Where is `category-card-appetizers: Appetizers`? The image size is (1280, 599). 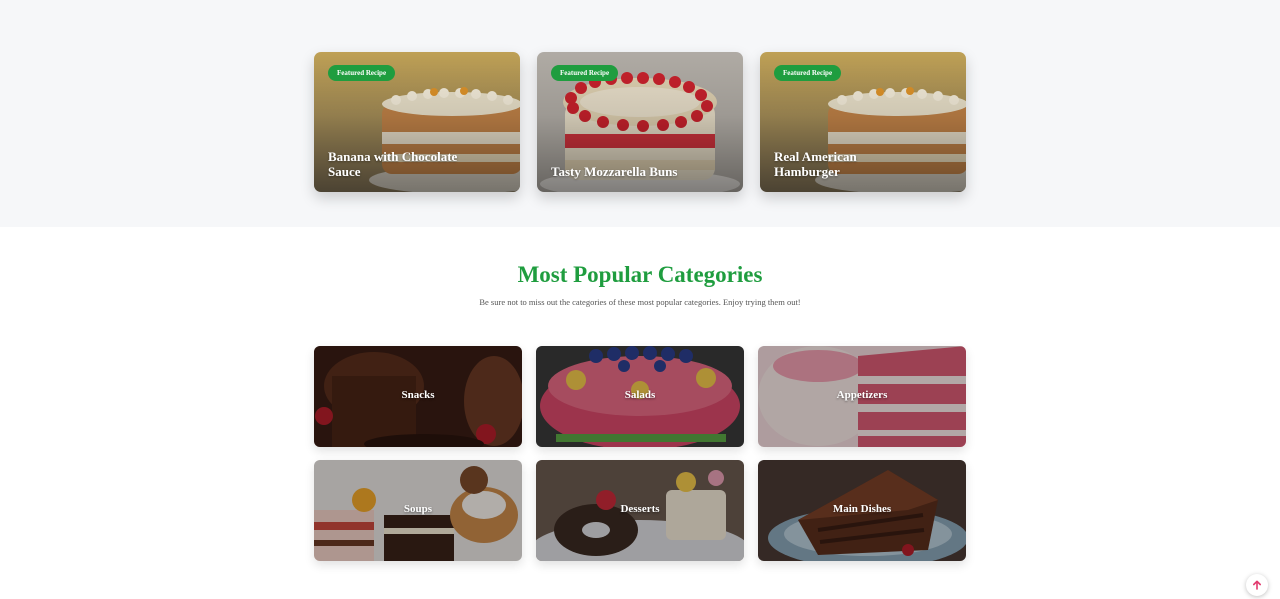
category-card-appetizers: Appetizers is located at coordinates (862, 396).